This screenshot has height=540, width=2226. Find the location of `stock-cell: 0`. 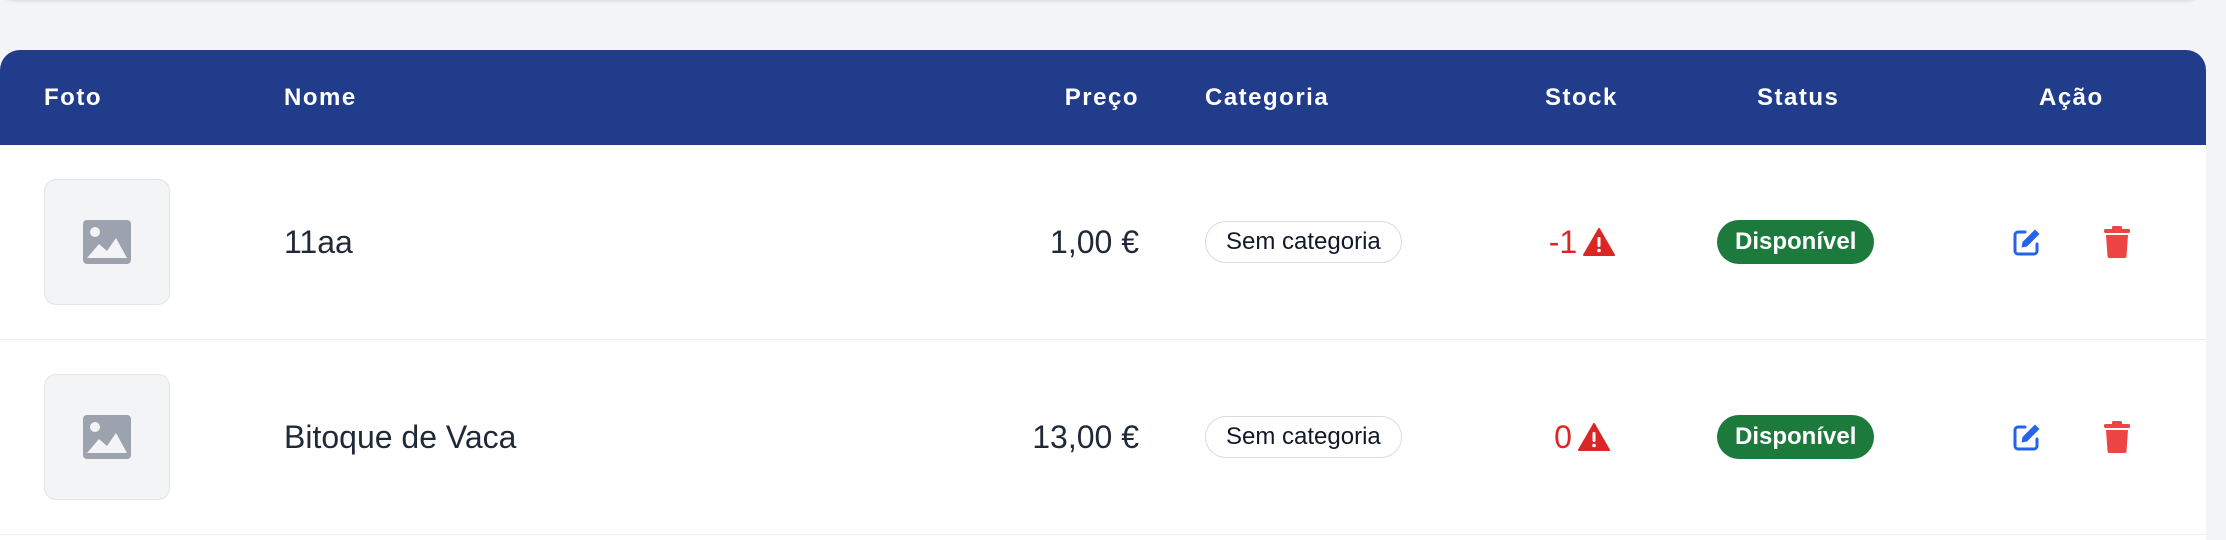

stock-cell: 0 is located at coordinates (1582, 437).